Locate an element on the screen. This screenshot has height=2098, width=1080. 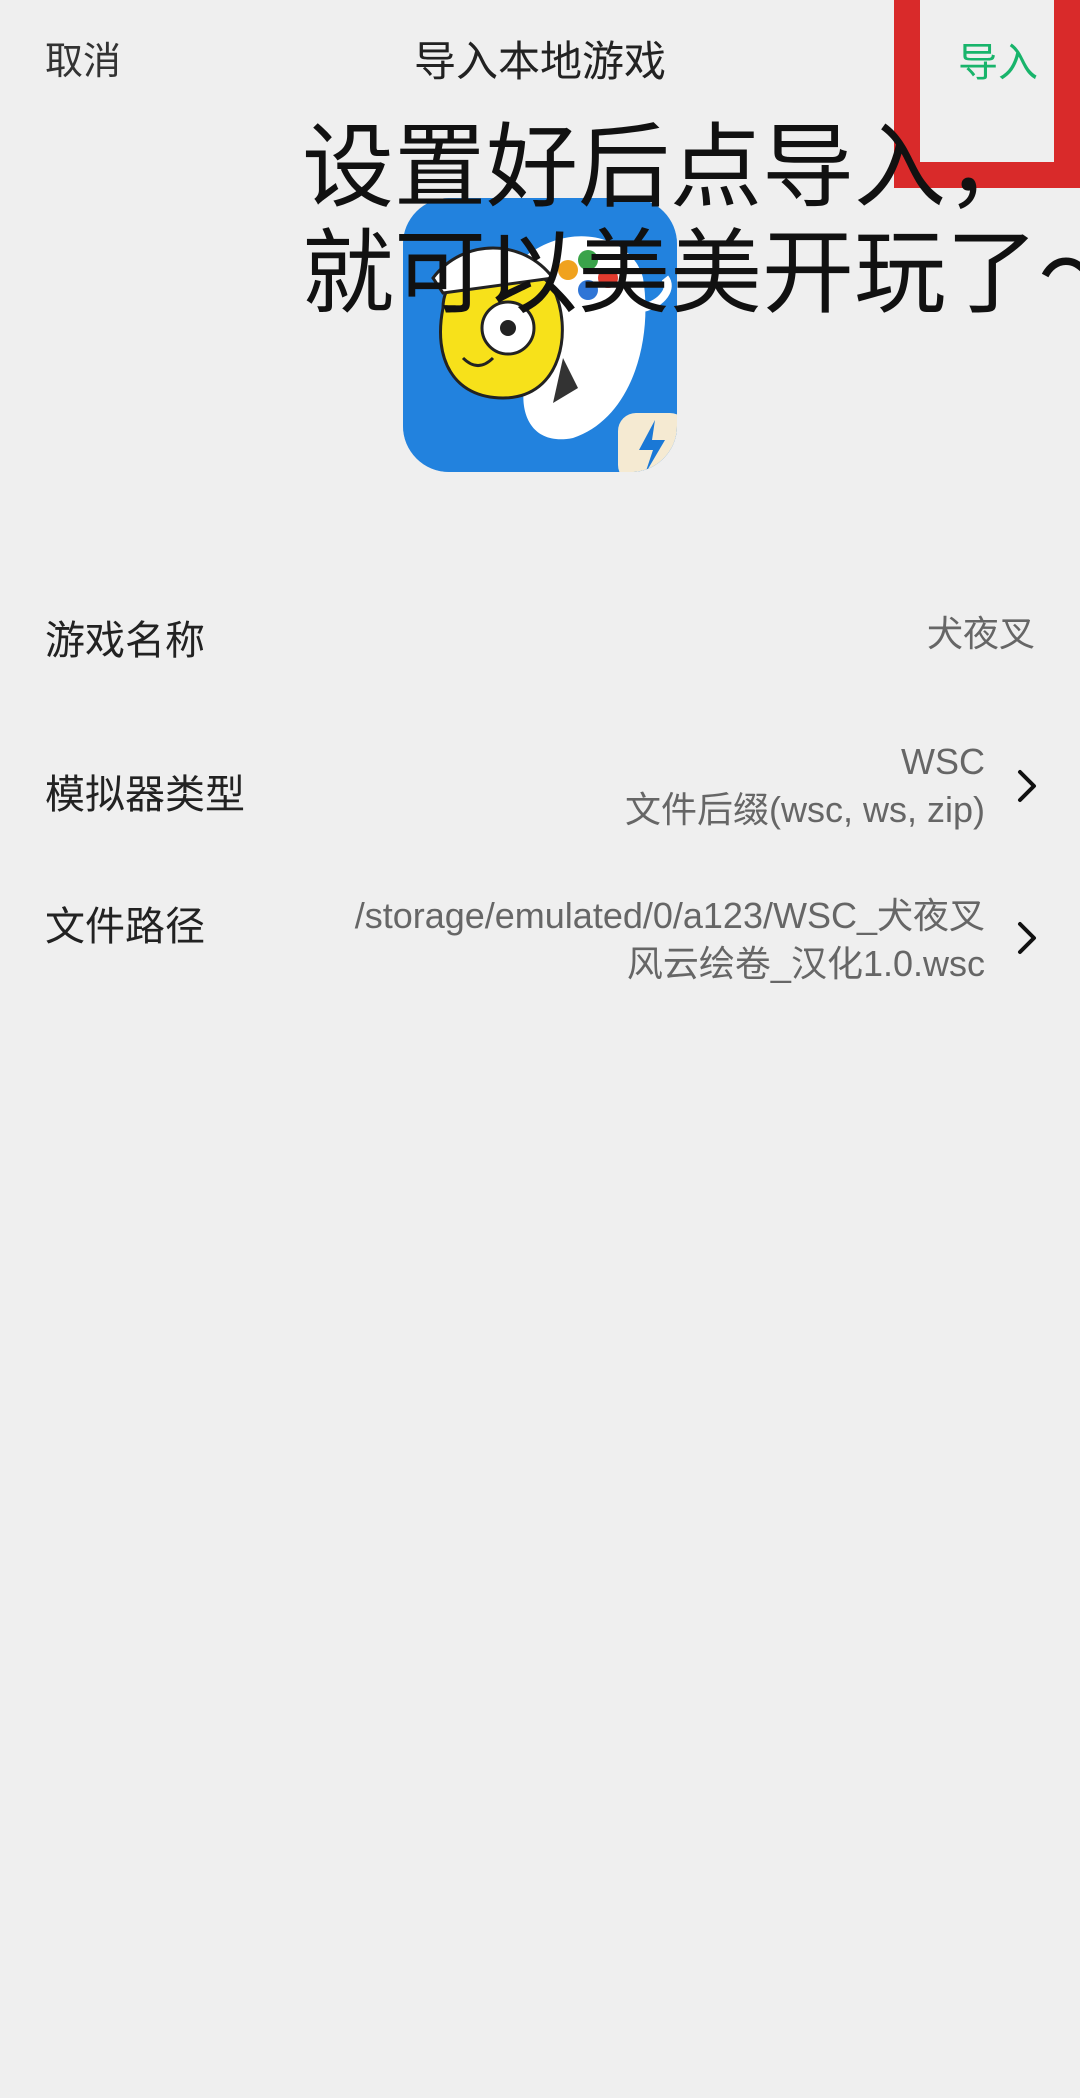
emulator-type-row: 模拟器类型 WSC 文件后缀(wsc, ws, zip) is located at coordinates (540, 786).